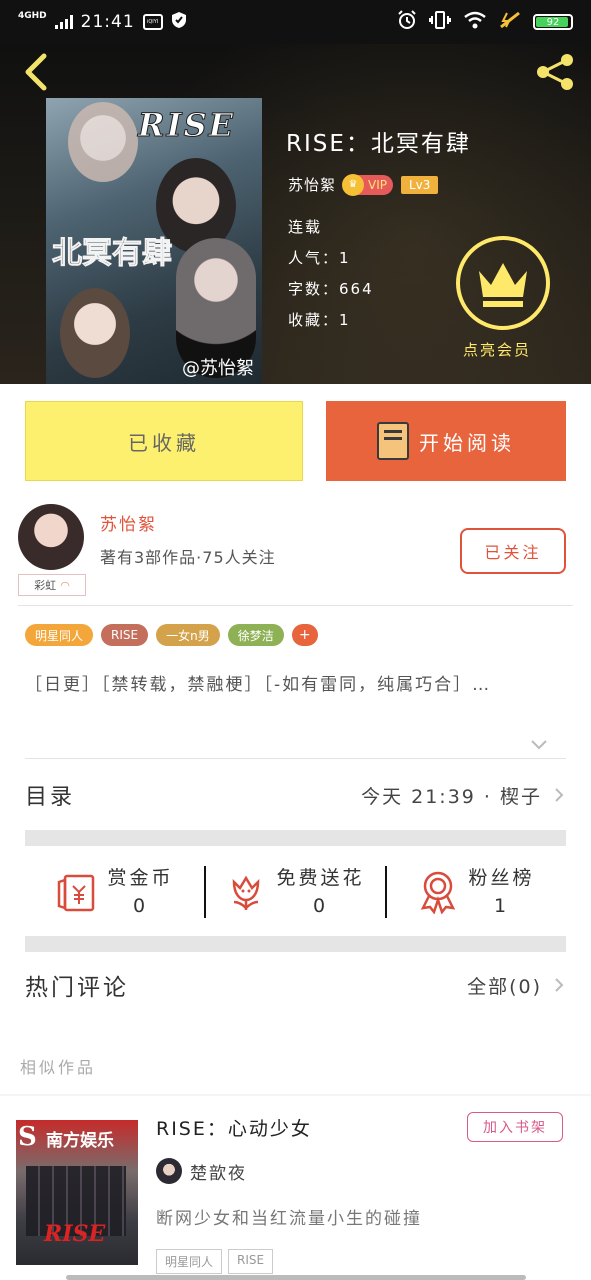 The height and width of the screenshot is (1280, 591). What do you see at coordinates (140, 878) in the screenshot?
I see `reward-coins-label: 赏金币` at bounding box center [140, 878].